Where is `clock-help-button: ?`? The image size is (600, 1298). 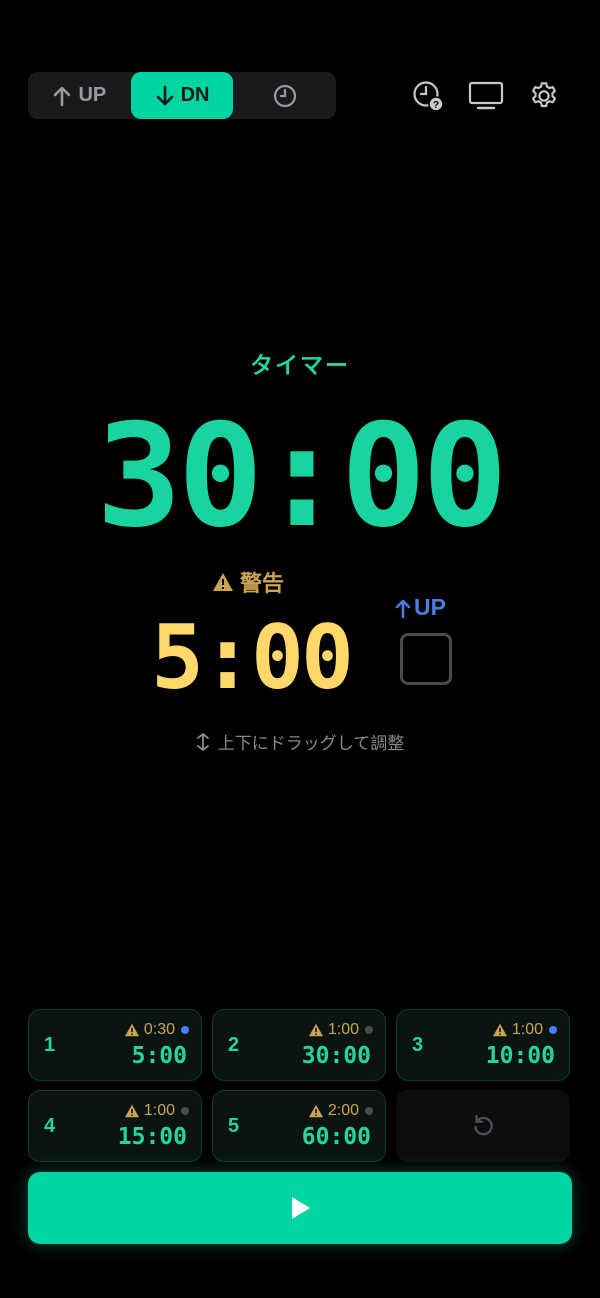 clock-help-button: ? is located at coordinates (428, 96).